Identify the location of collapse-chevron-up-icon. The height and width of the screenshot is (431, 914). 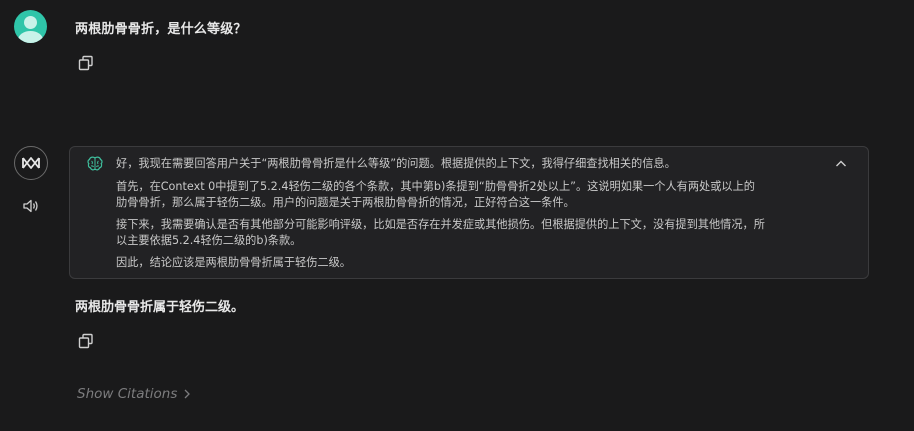
(841, 163).